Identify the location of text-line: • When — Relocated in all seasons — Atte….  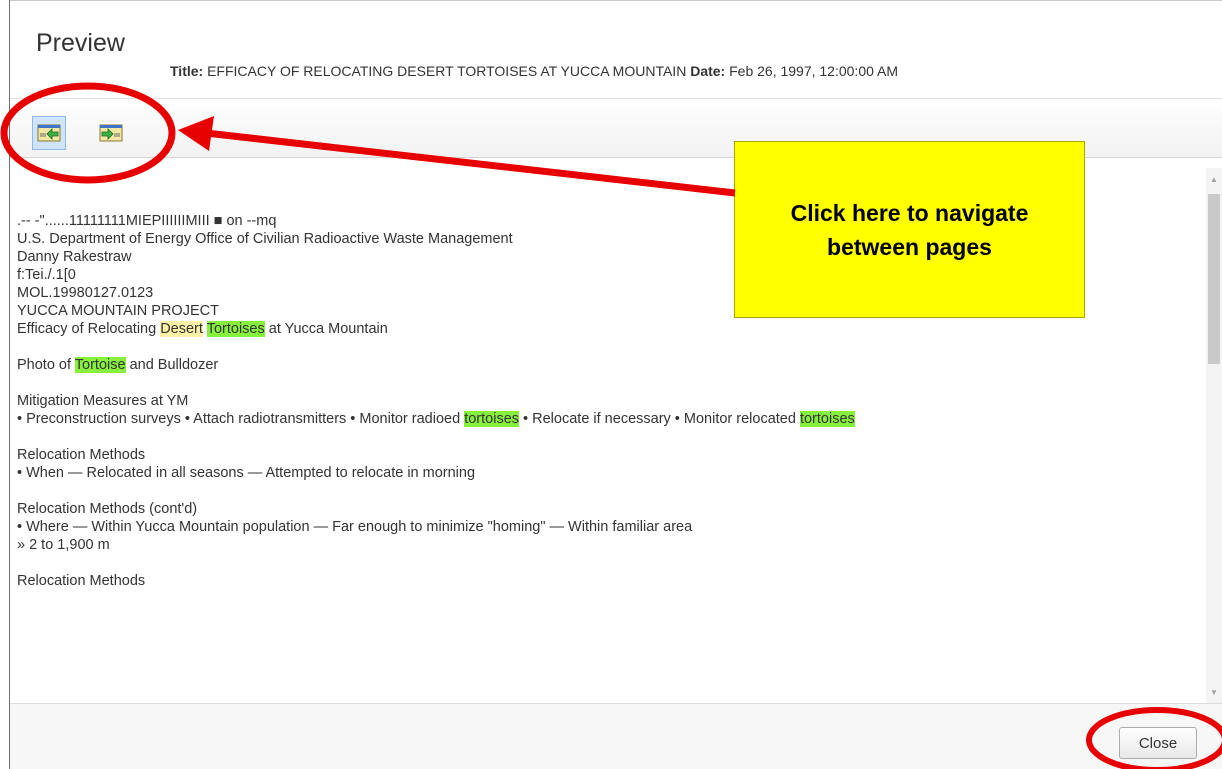
(246, 473).